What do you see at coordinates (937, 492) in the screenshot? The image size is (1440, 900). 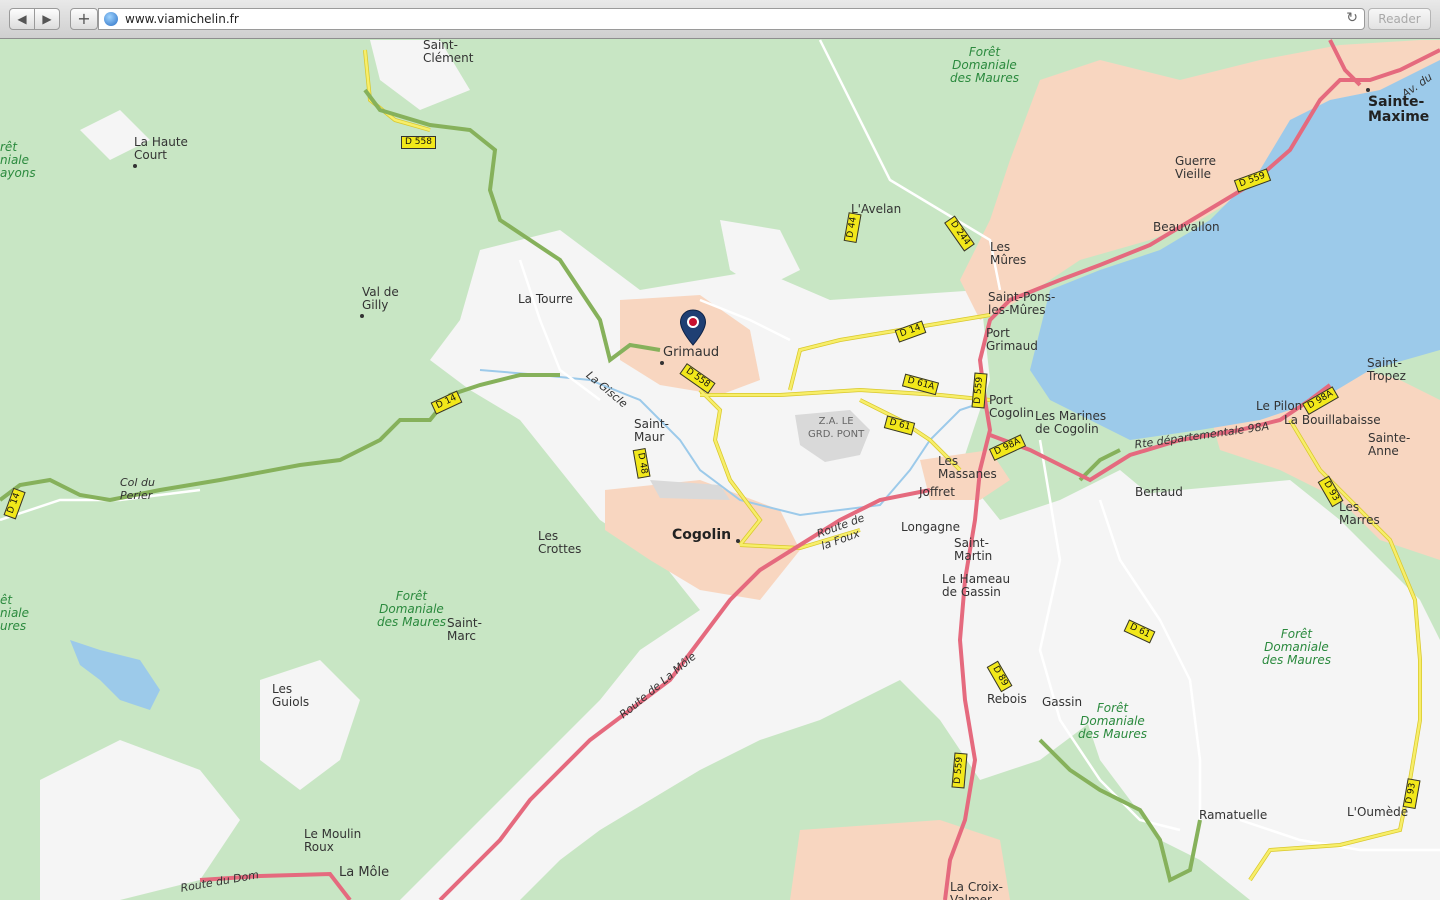 I see `place-label: Joffret` at bounding box center [937, 492].